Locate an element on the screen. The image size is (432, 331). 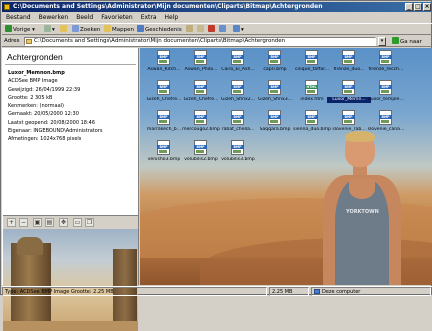
delete-icon is located at coordinates (211, 28).